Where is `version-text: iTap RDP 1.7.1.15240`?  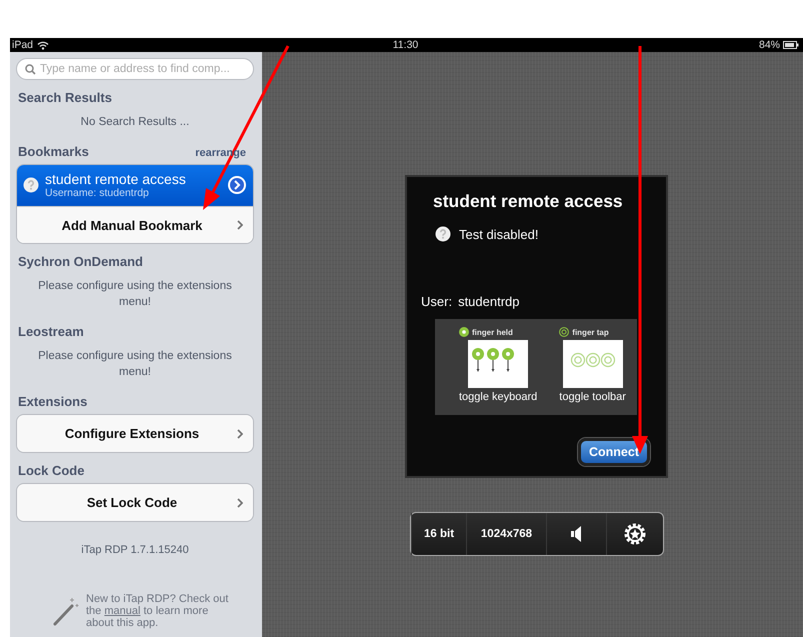 version-text: iTap RDP 1.7.1.15240 is located at coordinates (135, 550).